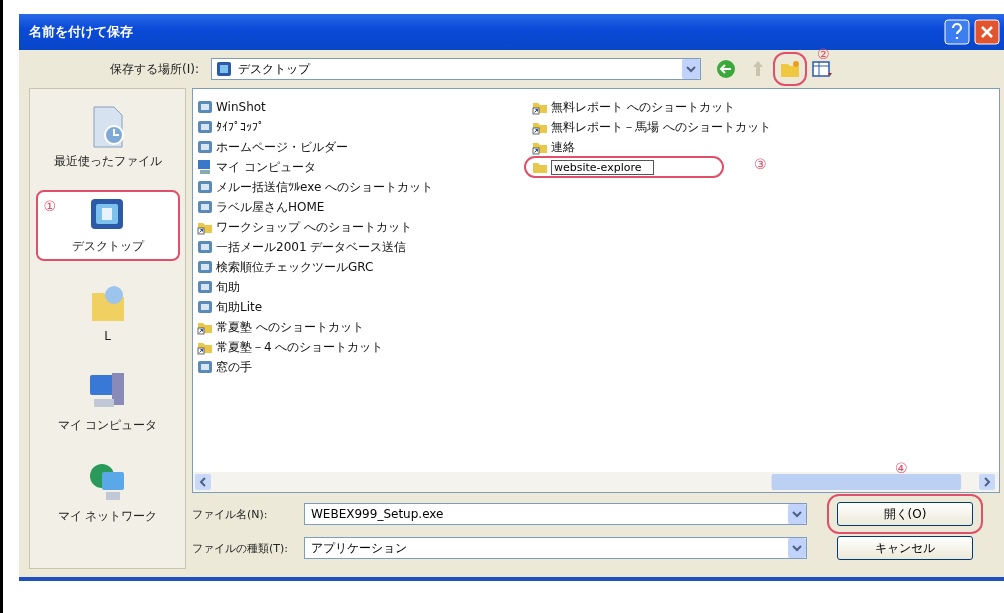 Image resolution: width=1004 pixels, height=613 pixels. I want to click on file-name: 旬助Lite, so click(239, 307).